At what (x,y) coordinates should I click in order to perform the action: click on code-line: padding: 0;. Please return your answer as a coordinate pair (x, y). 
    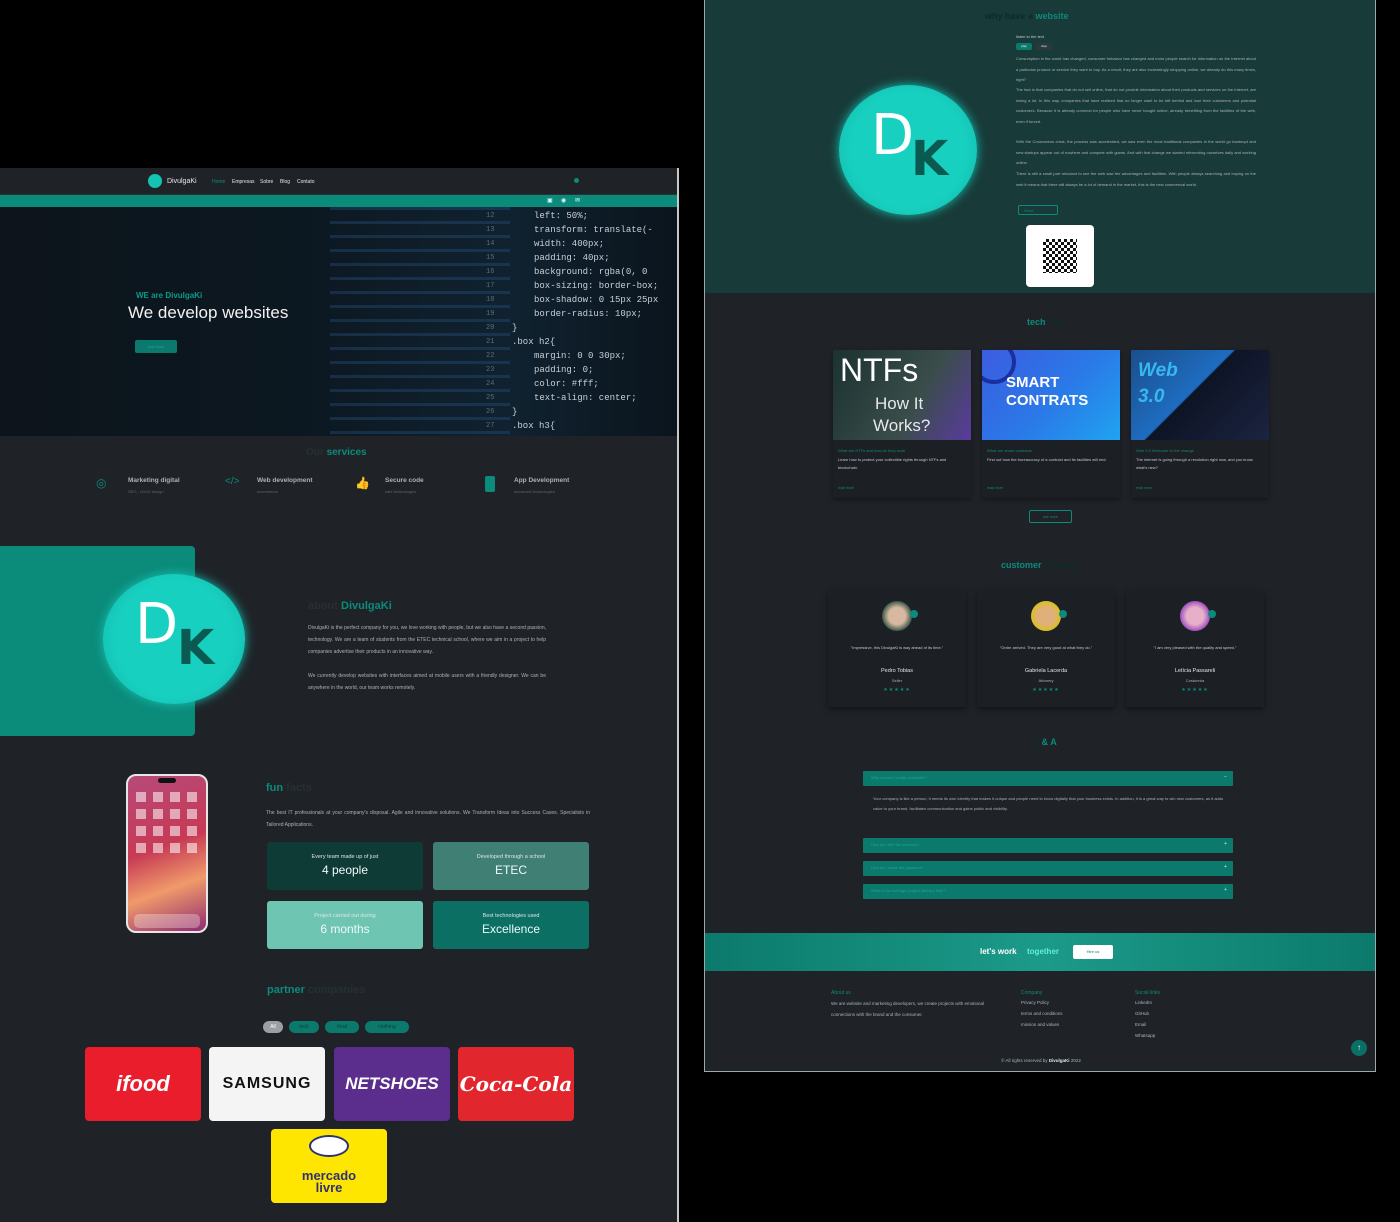
    Looking at the image, I should click on (564, 370).